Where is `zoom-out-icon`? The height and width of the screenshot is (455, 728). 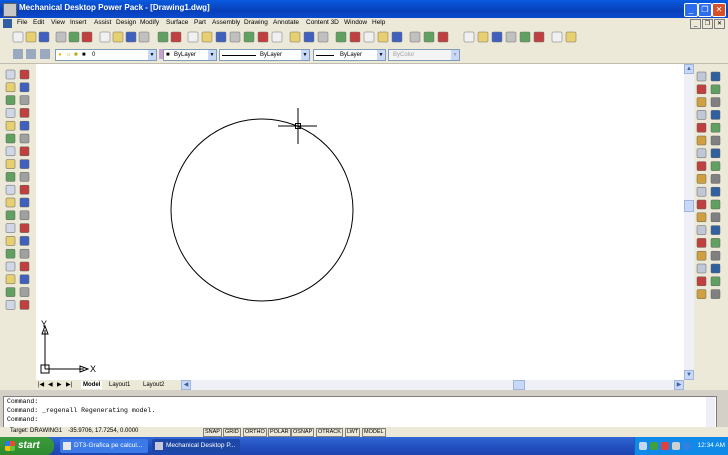 zoom-out-icon is located at coordinates (539, 37).